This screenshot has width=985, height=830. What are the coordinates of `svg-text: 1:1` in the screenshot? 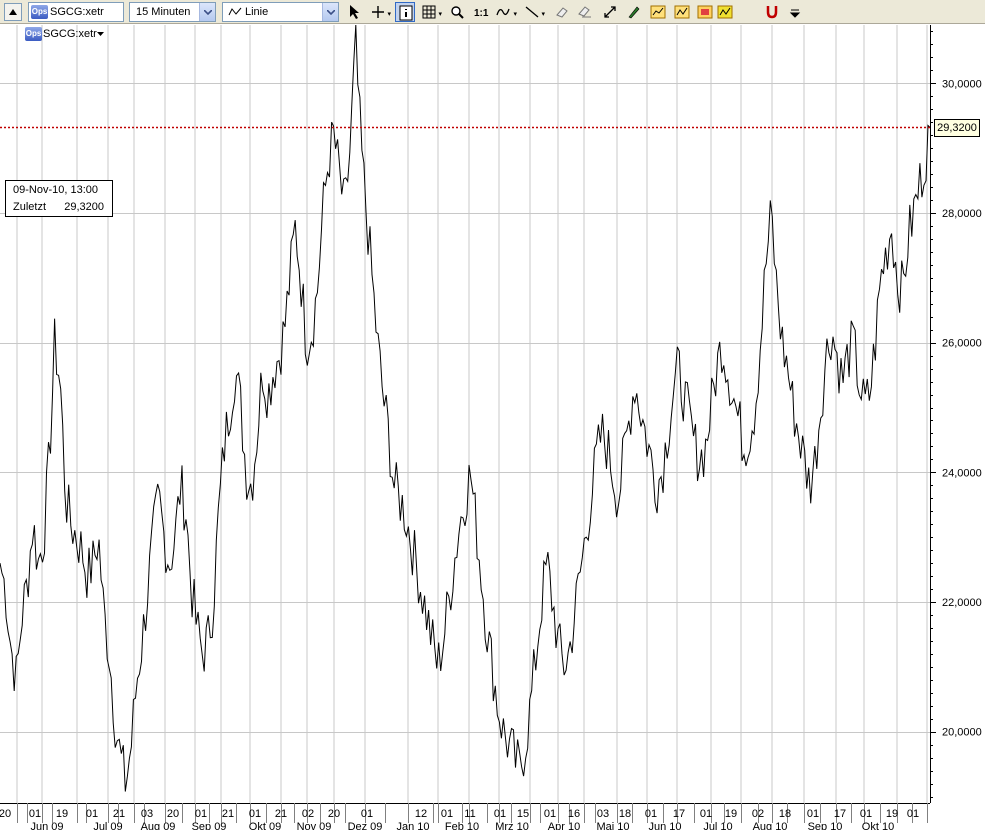 It's located at (481, 13).